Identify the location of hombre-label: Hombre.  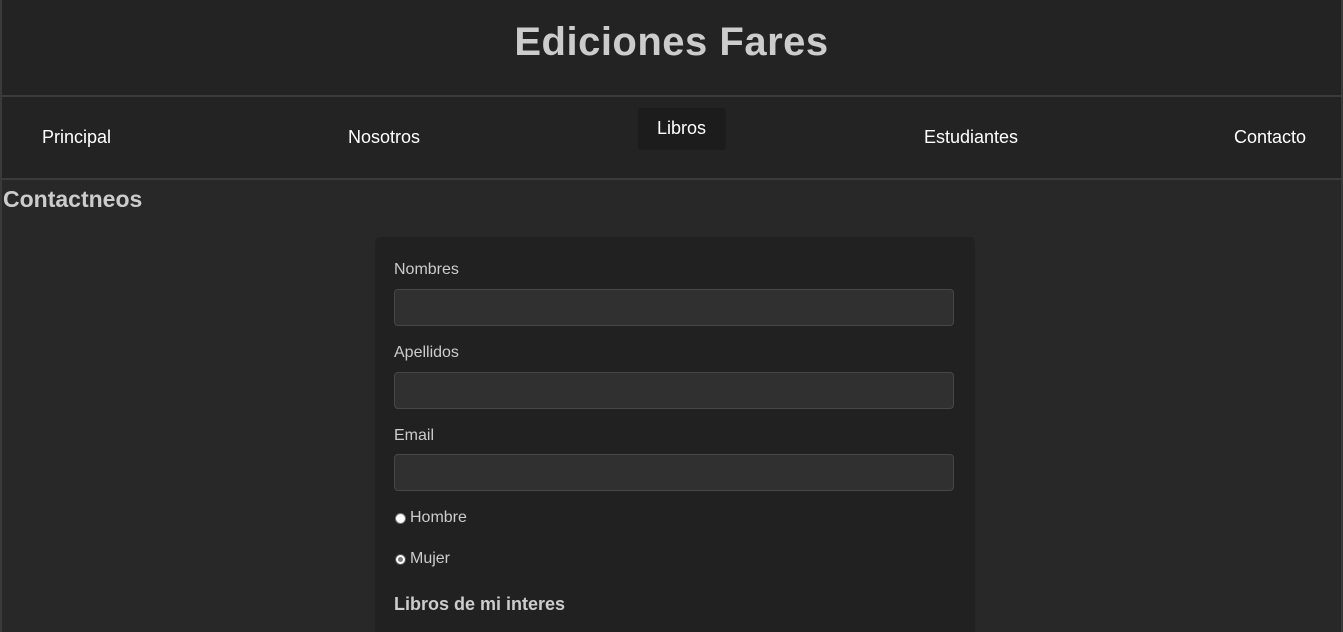
(438, 517).